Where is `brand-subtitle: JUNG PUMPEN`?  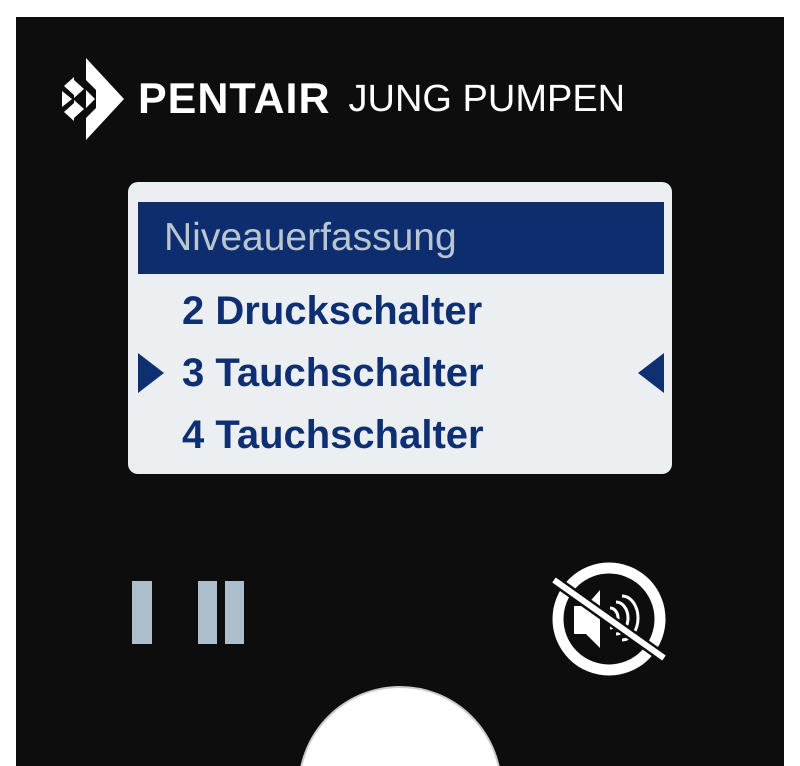
brand-subtitle: JUNG PUMPEN is located at coordinates (487, 99).